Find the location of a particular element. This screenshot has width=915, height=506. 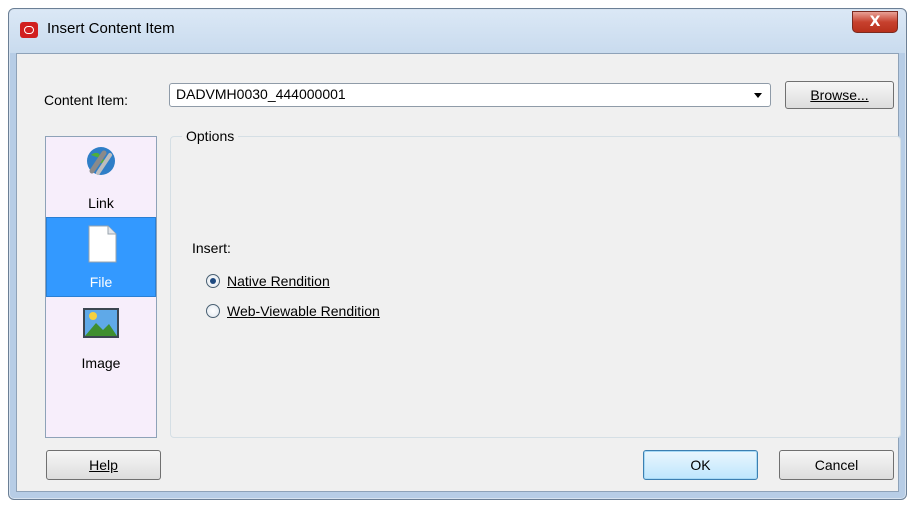

sidebar-item-label: File is located at coordinates (101, 282).